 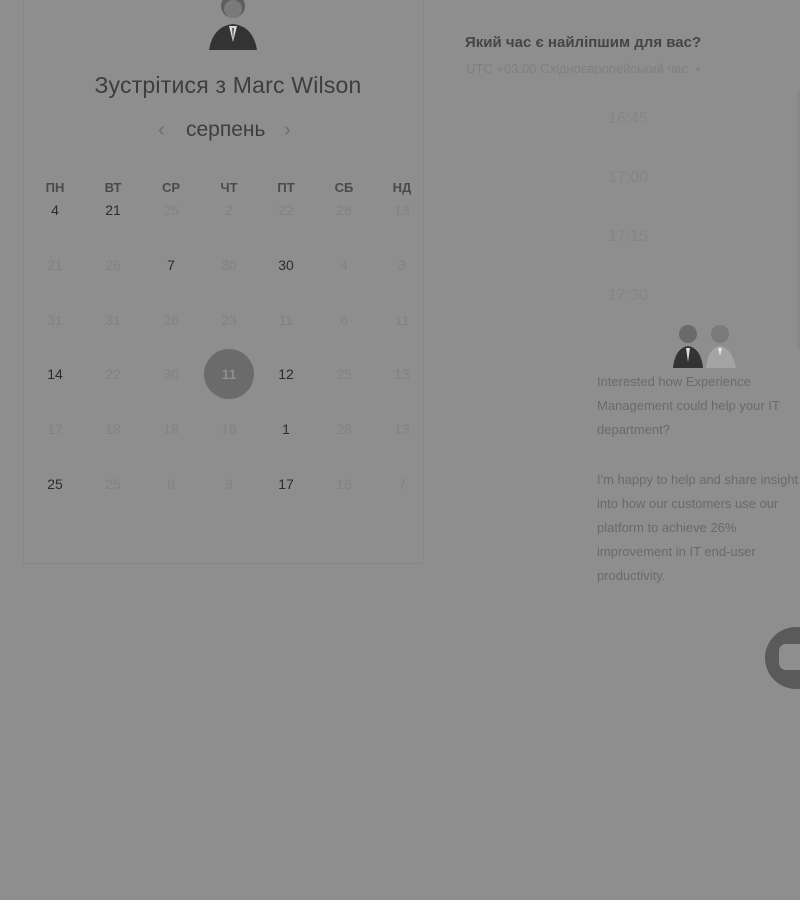 What do you see at coordinates (286, 187) in the screenshot?
I see `weekday-label: ПТ` at bounding box center [286, 187].